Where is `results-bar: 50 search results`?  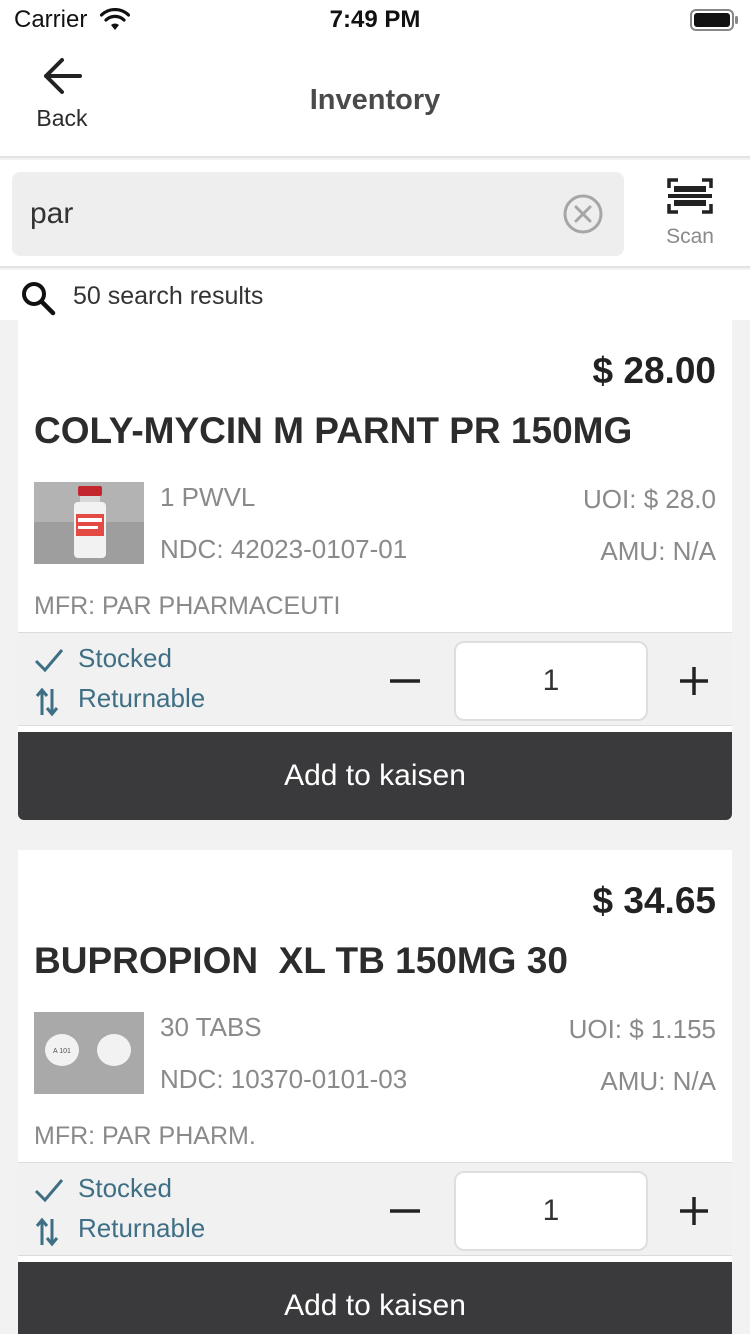
results-bar: 50 search results is located at coordinates (375, 295).